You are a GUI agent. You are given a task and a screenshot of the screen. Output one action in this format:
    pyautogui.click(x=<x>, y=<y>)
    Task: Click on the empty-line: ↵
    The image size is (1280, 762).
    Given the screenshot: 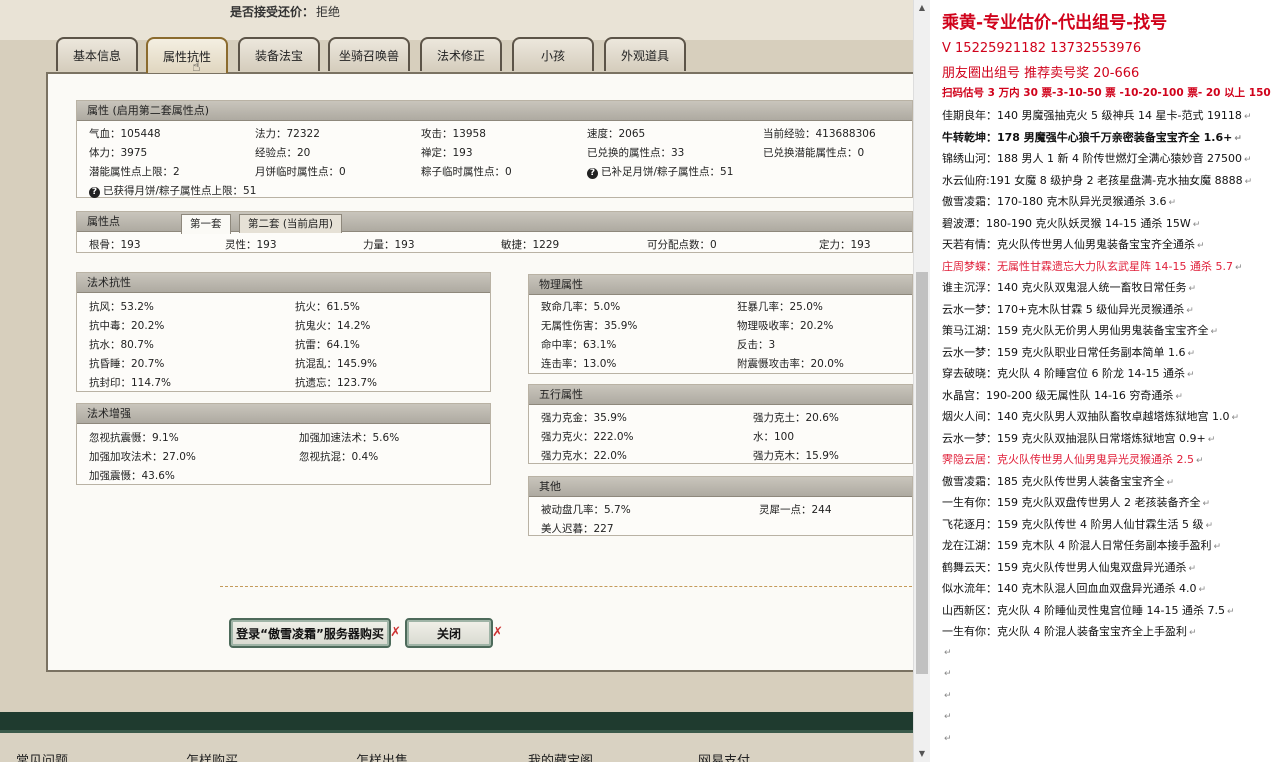 What is the action you would take?
    pyautogui.click(x=947, y=715)
    